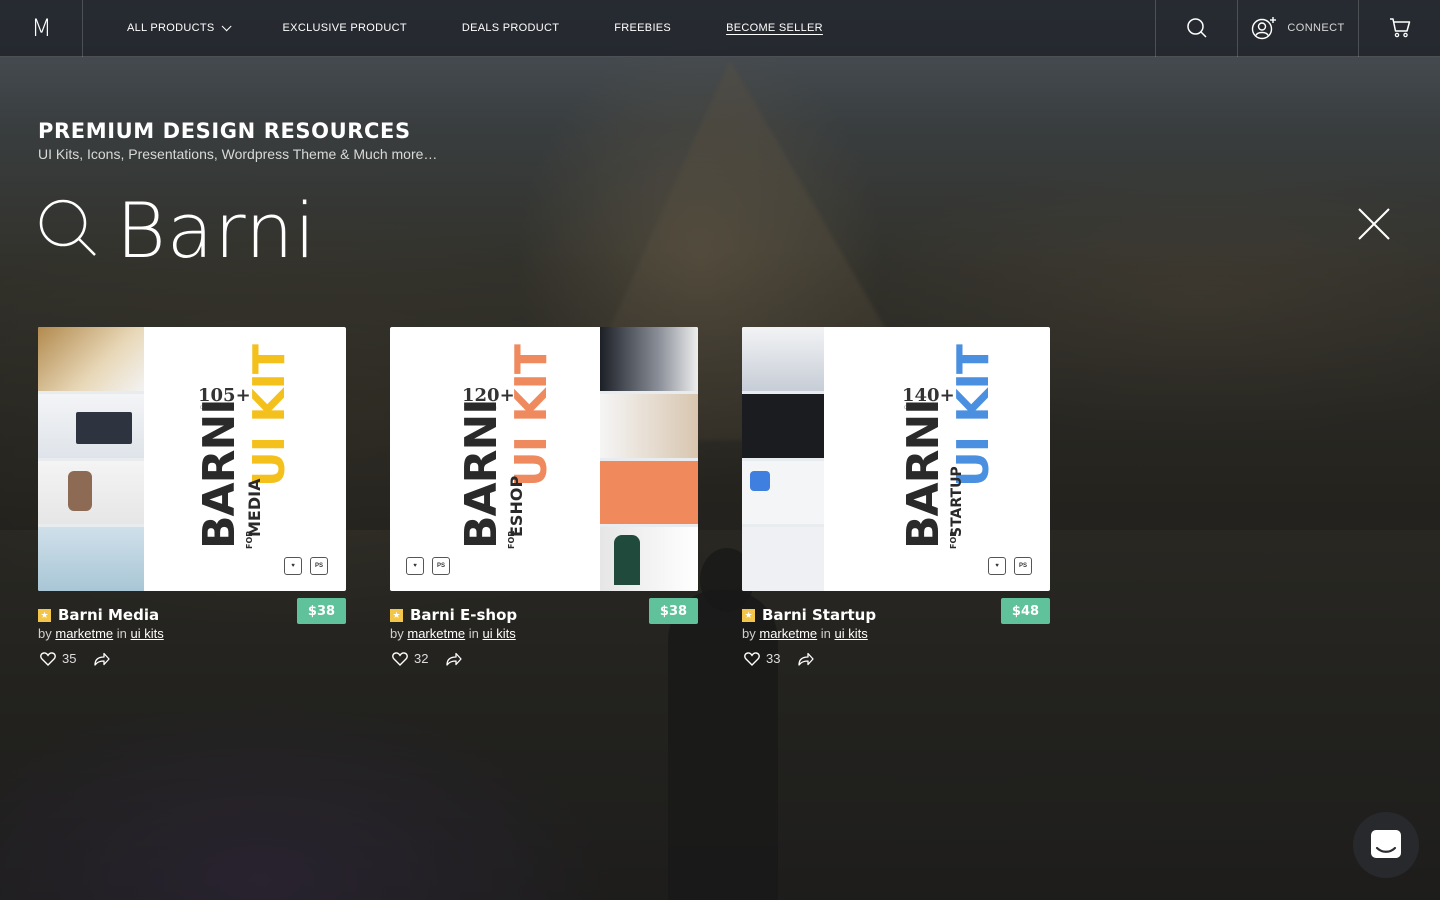 The width and height of the screenshot is (1440, 900). What do you see at coordinates (226, 25) in the screenshot?
I see `chevron-down-icon` at bounding box center [226, 25].